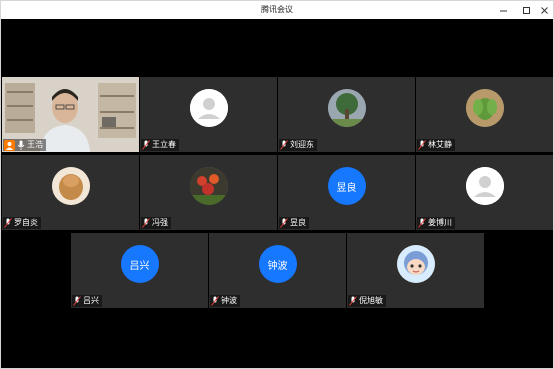 This screenshot has width=554, height=369. I want to click on participant-label: 倪旭敏, so click(367, 301).